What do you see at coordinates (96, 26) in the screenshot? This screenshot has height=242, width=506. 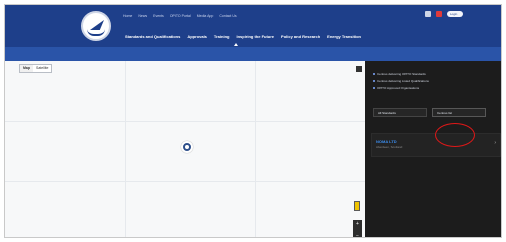 I see `opito-logo` at bounding box center [96, 26].